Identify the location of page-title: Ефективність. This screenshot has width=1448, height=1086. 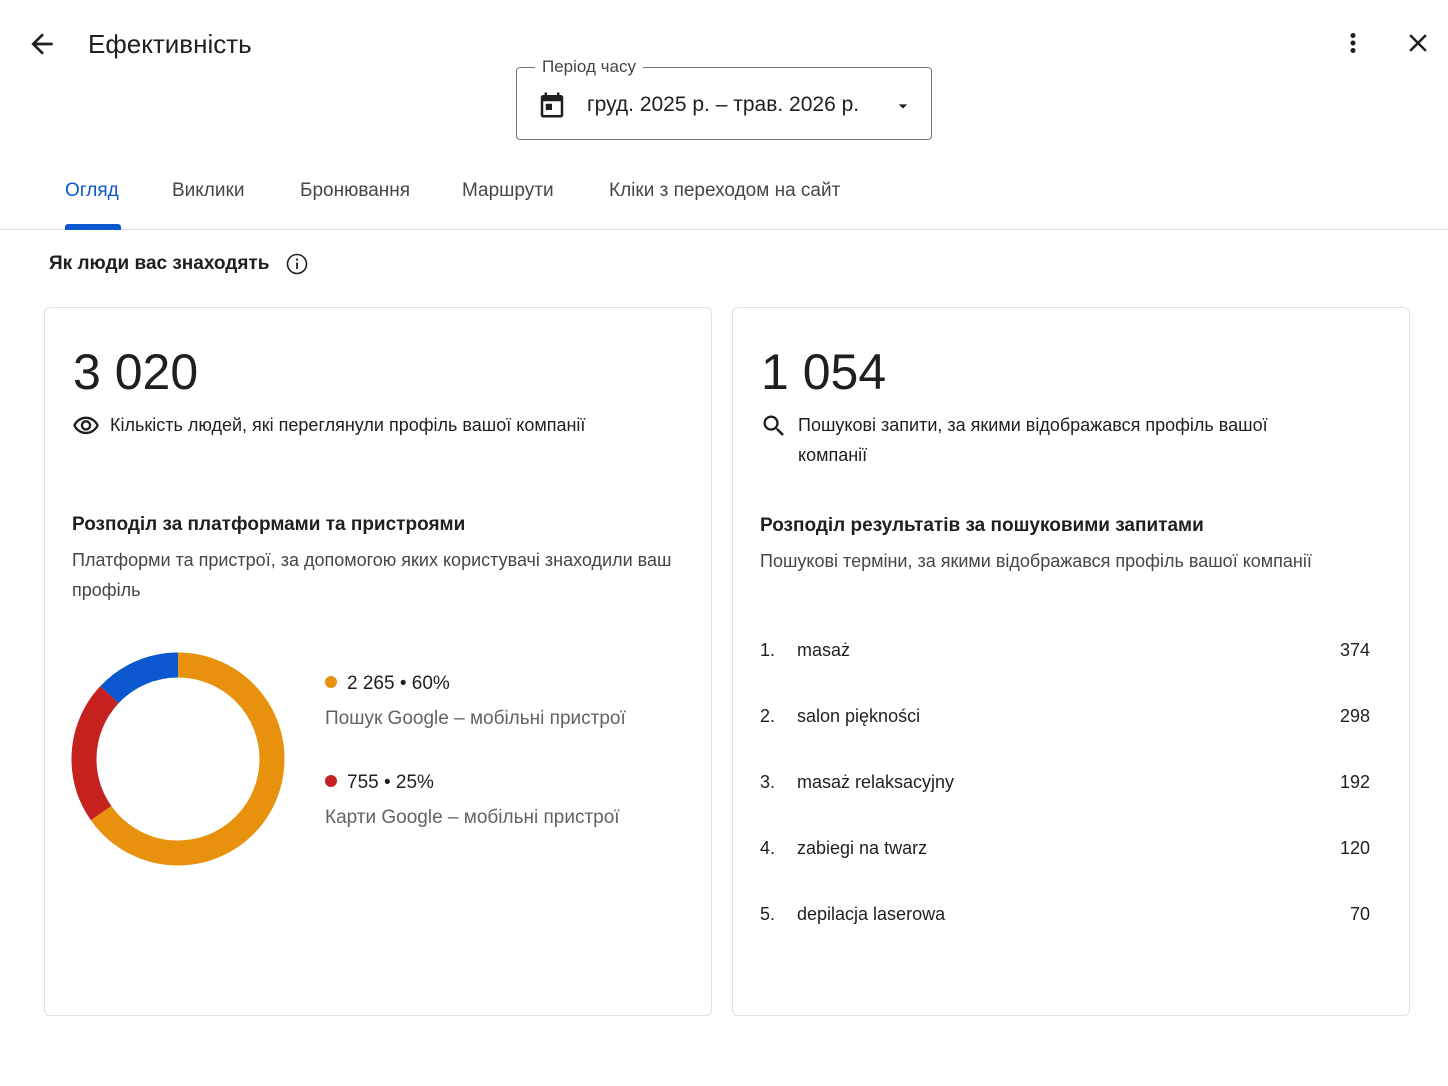
(170, 44).